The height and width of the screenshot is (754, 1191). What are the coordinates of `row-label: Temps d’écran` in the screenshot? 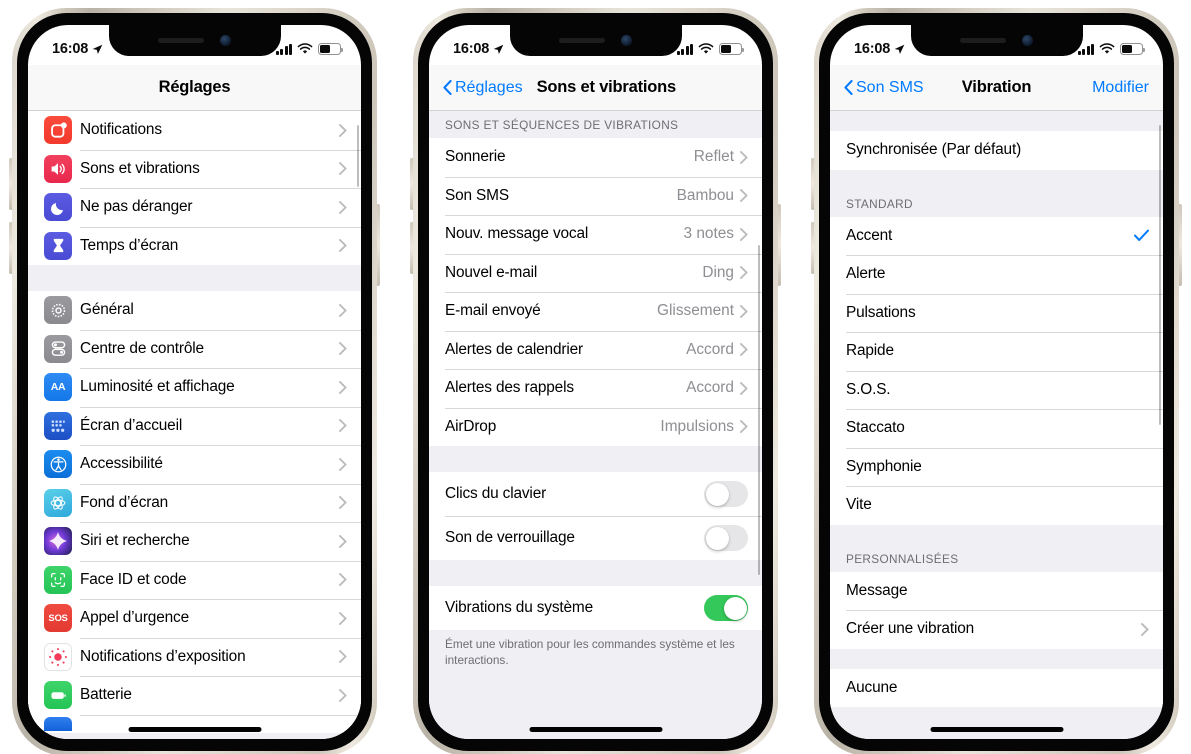 It's located at (129, 245).